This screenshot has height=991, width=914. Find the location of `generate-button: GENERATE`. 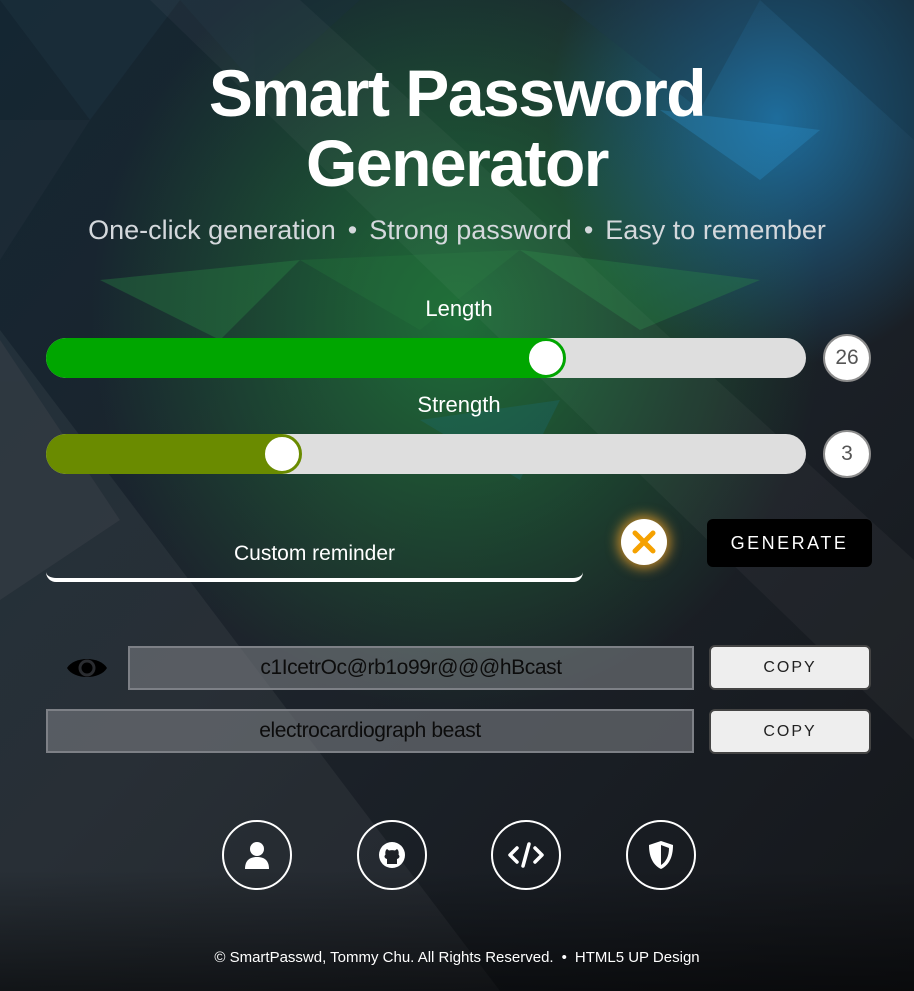

generate-button: GENERATE is located at coordinates (789, 543).